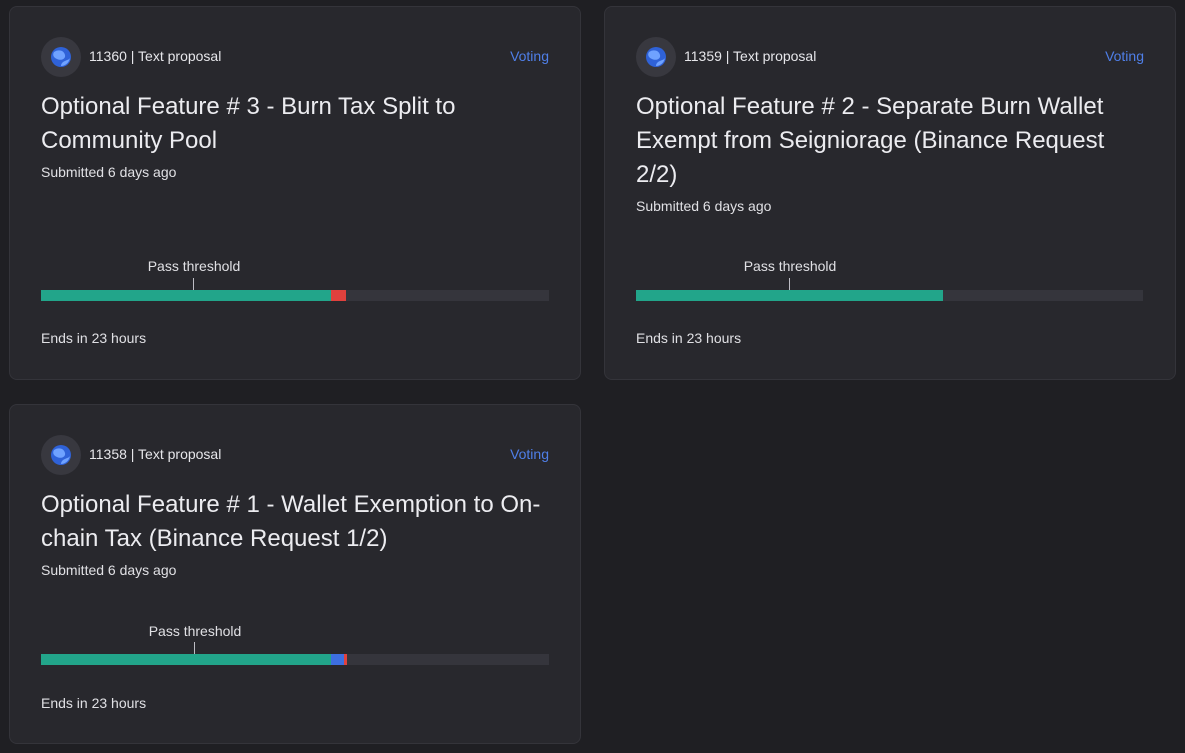 Image resolution: width=1185 pixels, height=753 pixels. What do you see at coordinates (295, 57) in the screenshot?
I see `proposal-header: 11360 | Text proposal Voting` at bounding box center [295, 57].